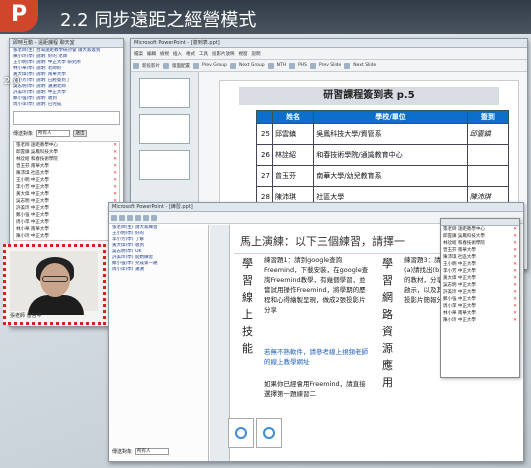 The width and height of the screenshot is (531, 468). Describe the element at coordinates (66, 118) in the screenshot. I see `chat-input` at that location.